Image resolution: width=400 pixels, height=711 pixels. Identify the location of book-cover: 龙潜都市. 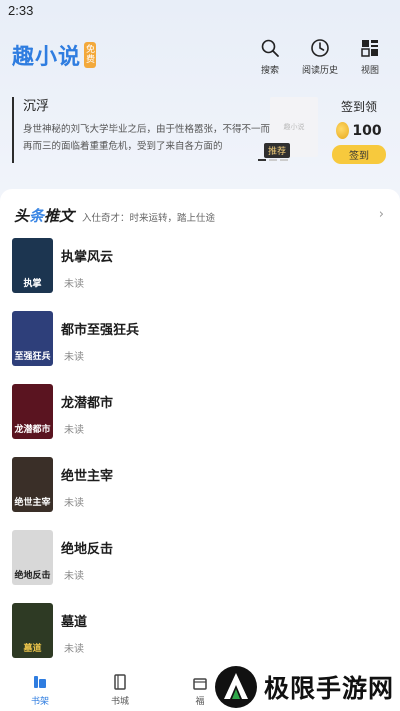
(32, 411).